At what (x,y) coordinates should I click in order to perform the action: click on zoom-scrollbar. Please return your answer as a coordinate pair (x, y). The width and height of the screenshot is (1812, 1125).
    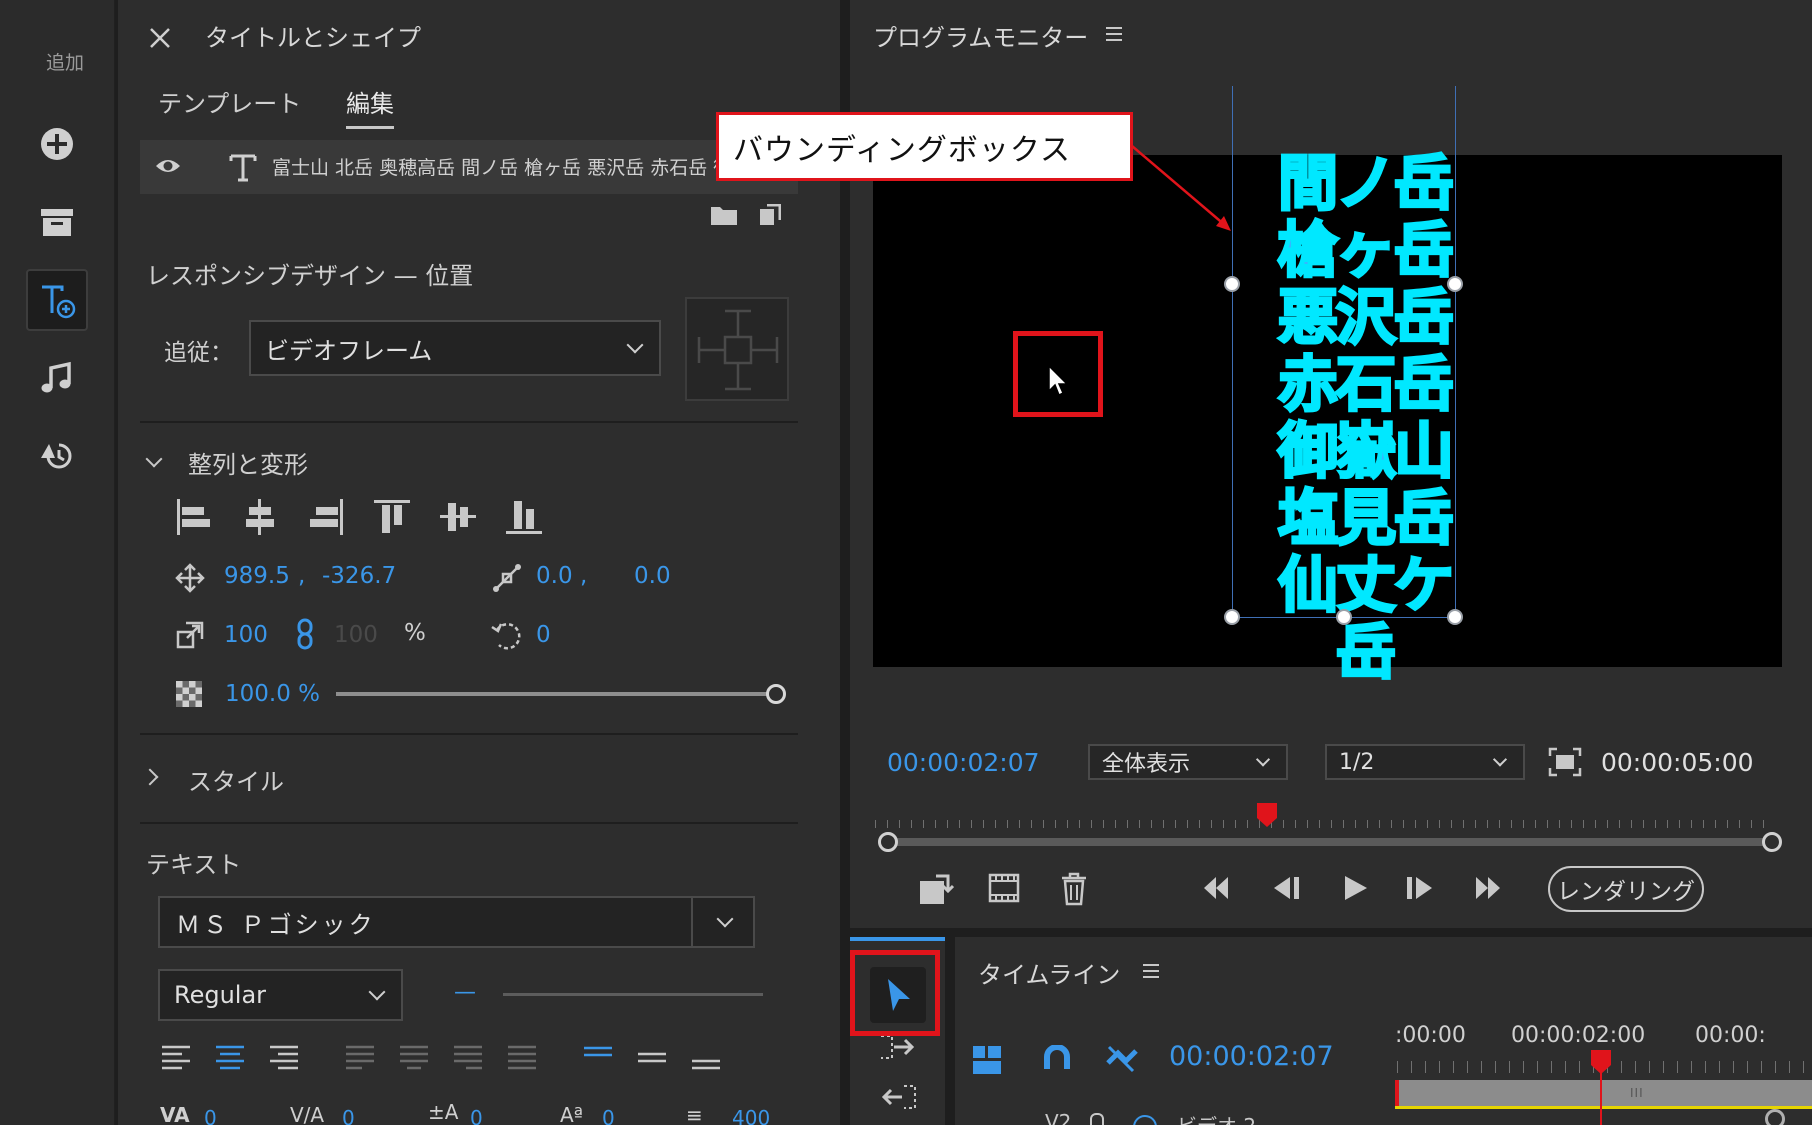
    Looking at the image, I should click on (1330, 842).